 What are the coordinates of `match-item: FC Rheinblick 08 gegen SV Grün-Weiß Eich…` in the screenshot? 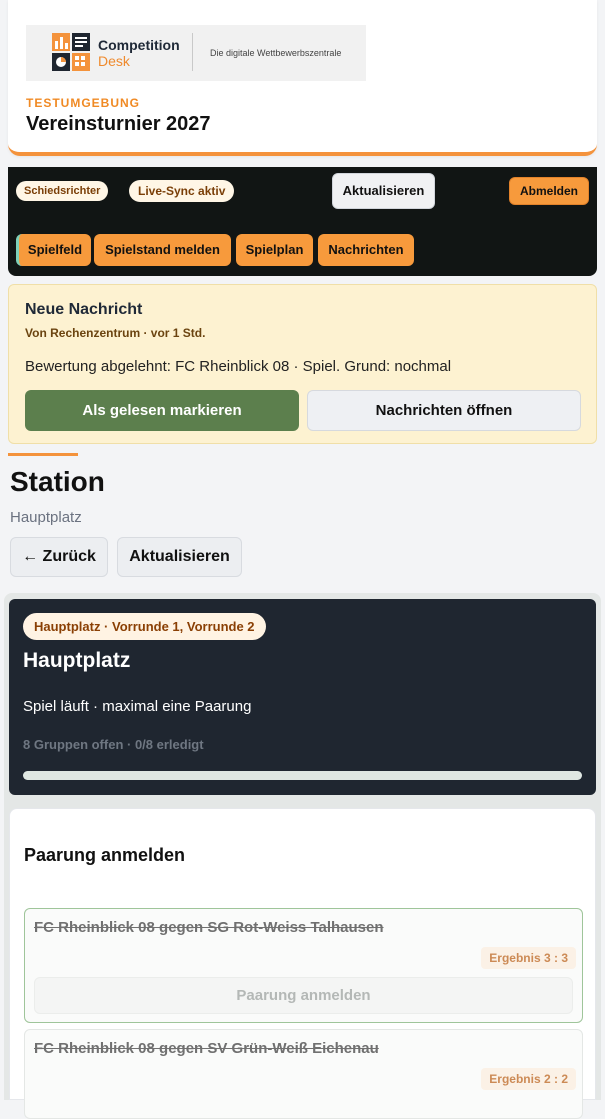 It's located at (303, 1074).